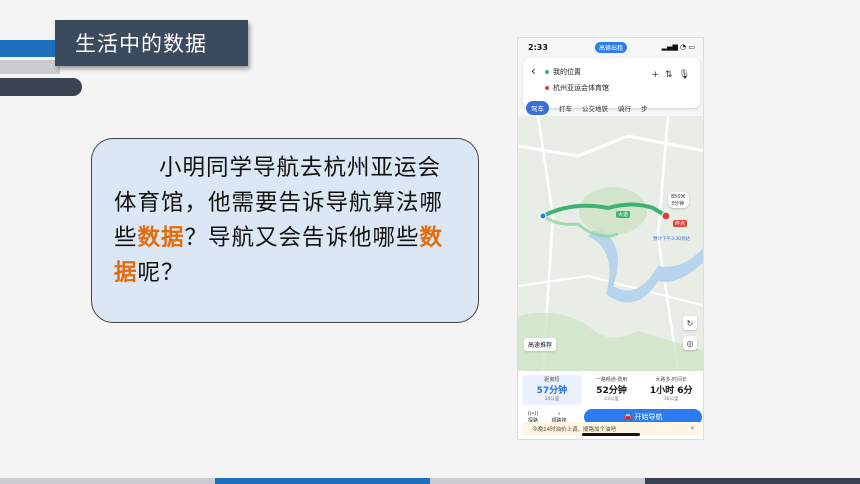  Describe the element at coordinates (690, 323) in the screenshot. I see `refresh-icon: ↻` at that location.